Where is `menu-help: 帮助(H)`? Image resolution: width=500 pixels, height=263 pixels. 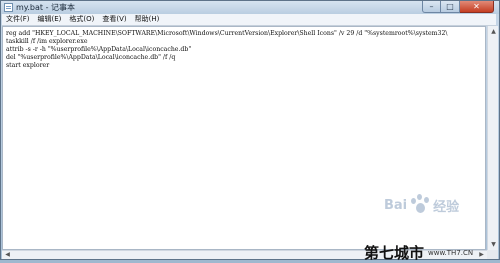
menu-help: 帮助(H) is located at coordinates (147, 19).